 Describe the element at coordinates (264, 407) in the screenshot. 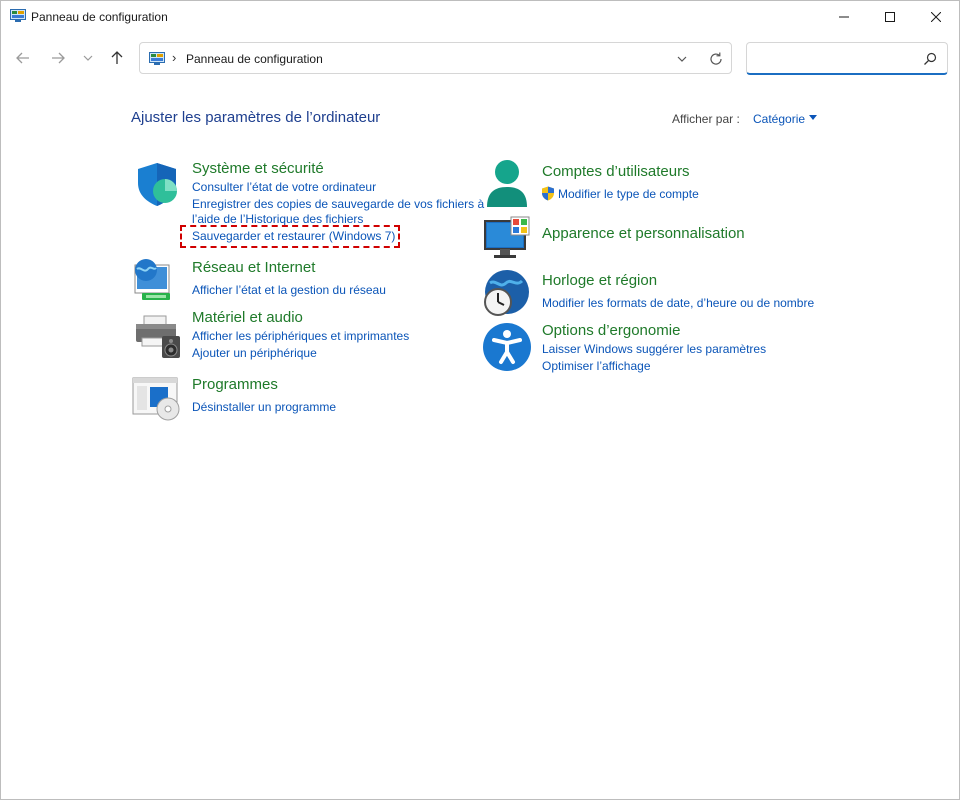

I see `link-uninstall-program: Désinstaller un programme` at that location.